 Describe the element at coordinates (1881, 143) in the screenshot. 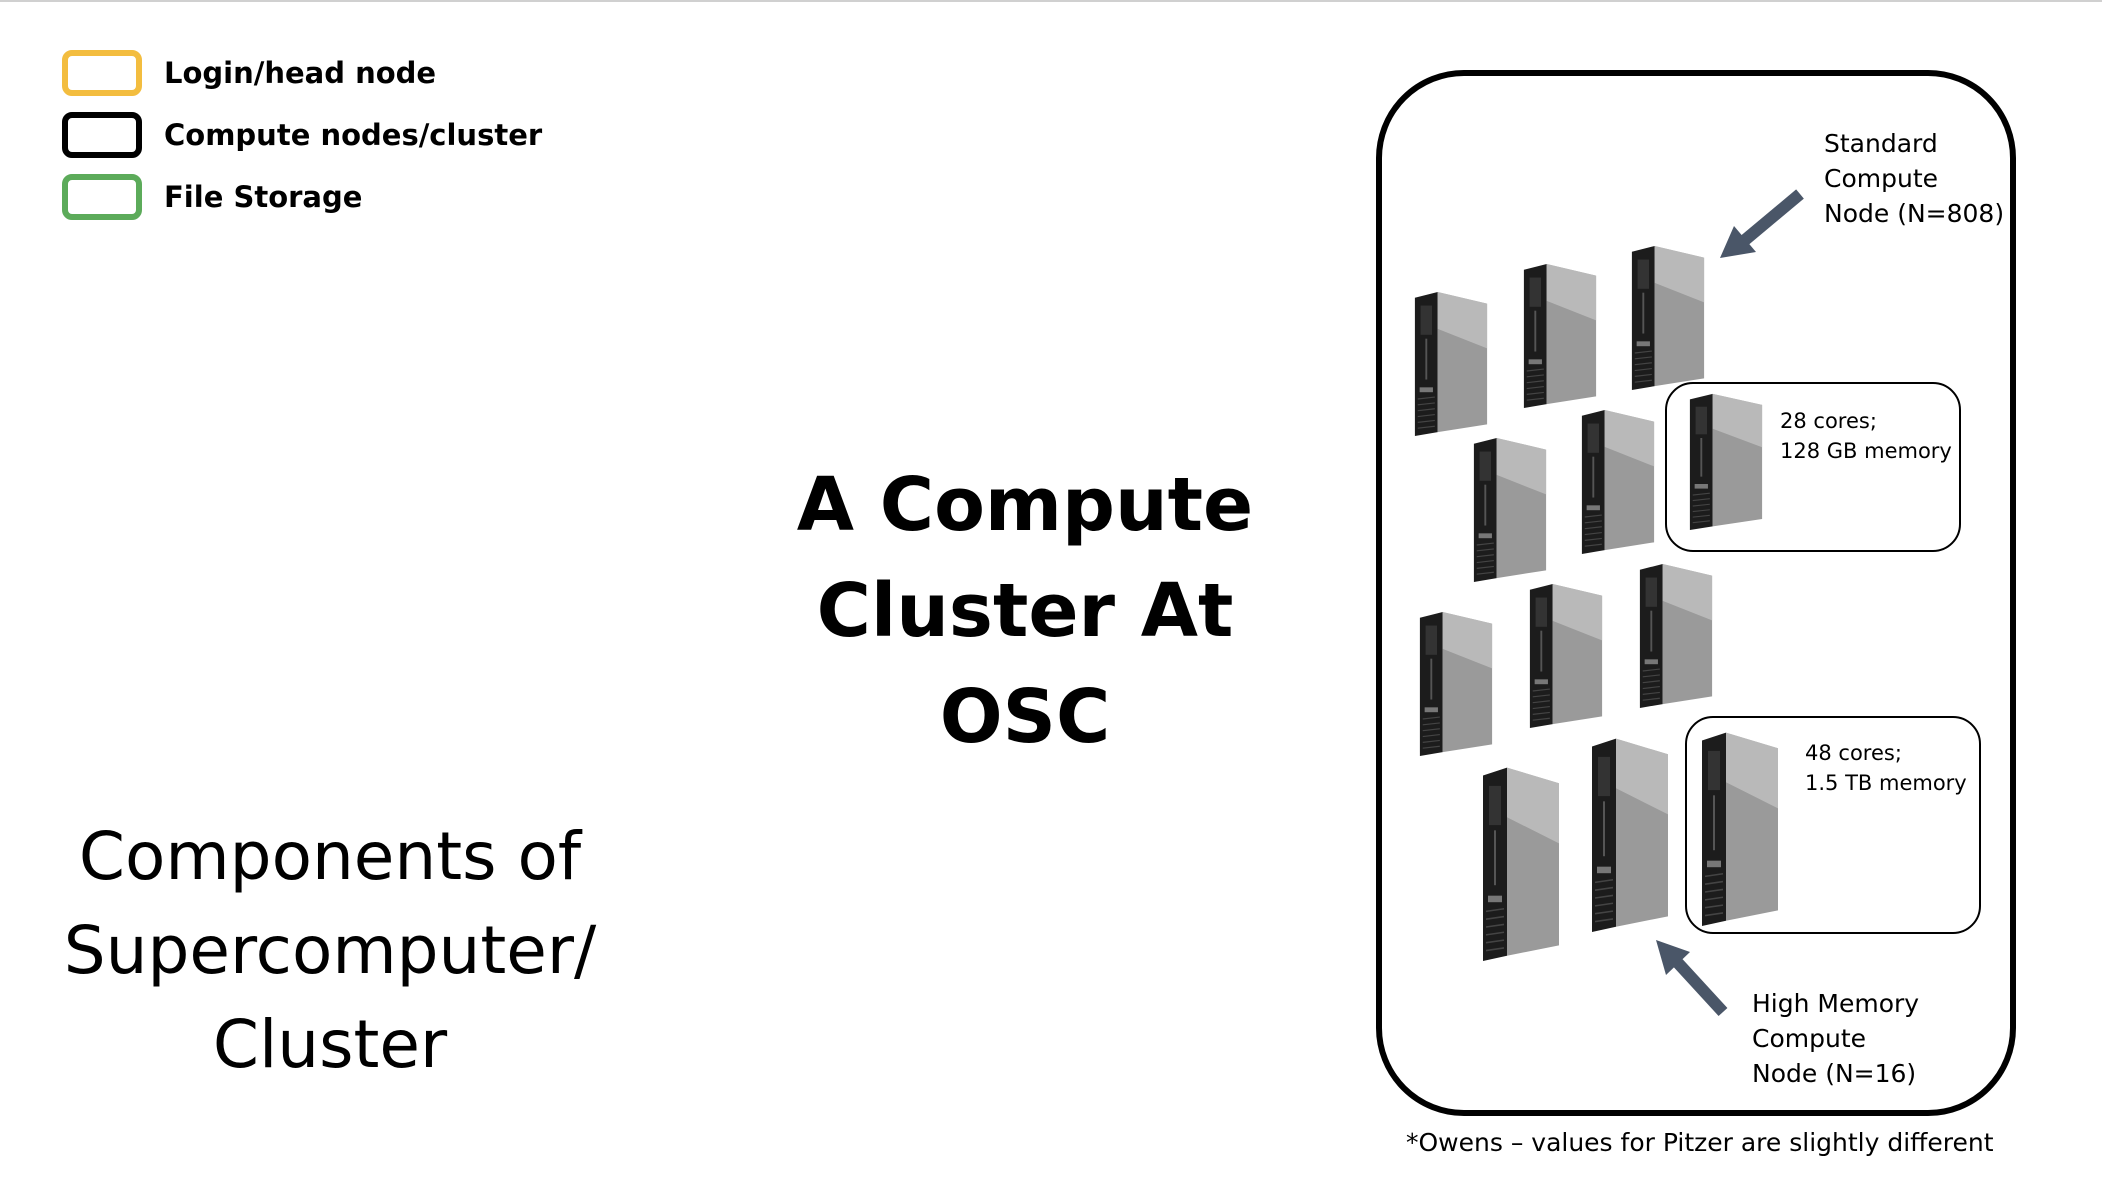

I see `standard-callout-line-1: Standard` at that location.